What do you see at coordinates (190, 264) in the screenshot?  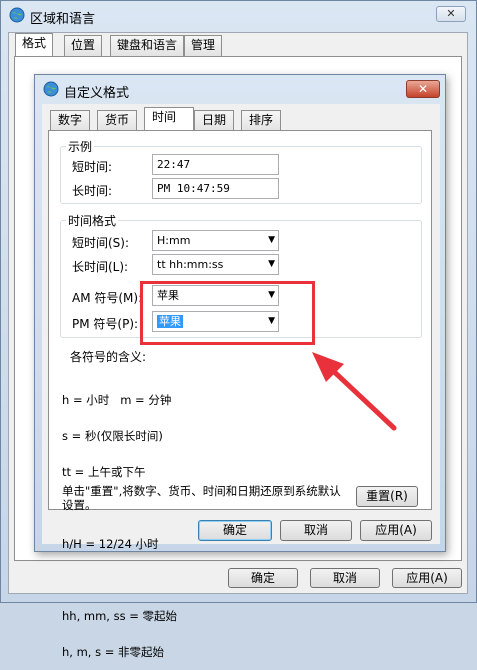 I see `long-time-value: tt hh:mm:ss` at bounding box center [190, 264].